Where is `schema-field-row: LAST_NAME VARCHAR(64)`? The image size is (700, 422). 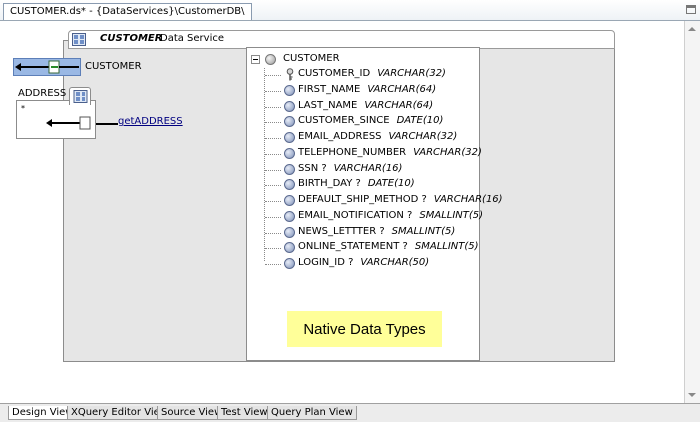 schema-field-row: LAST_NAME VARCHAR(64) is located at coordinates (362, 107).